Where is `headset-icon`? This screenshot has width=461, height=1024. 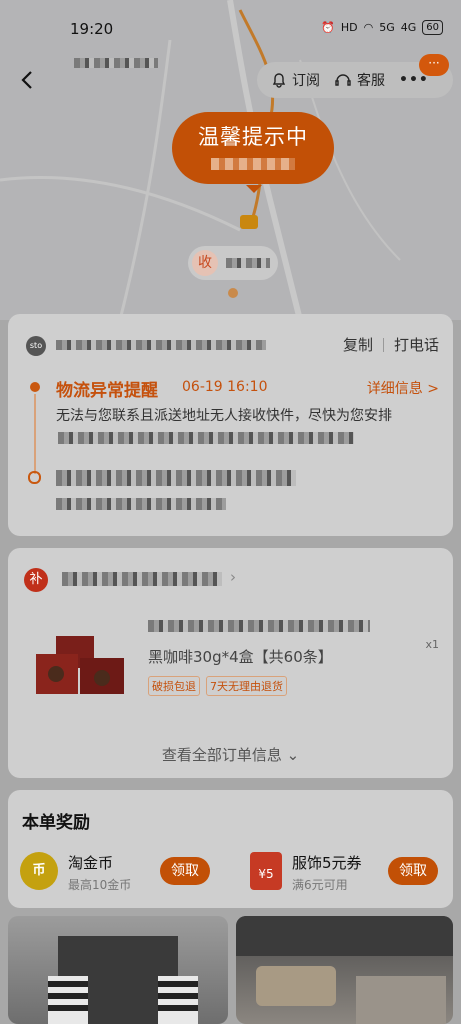 headset-icon is located at coordinates (343, 80).